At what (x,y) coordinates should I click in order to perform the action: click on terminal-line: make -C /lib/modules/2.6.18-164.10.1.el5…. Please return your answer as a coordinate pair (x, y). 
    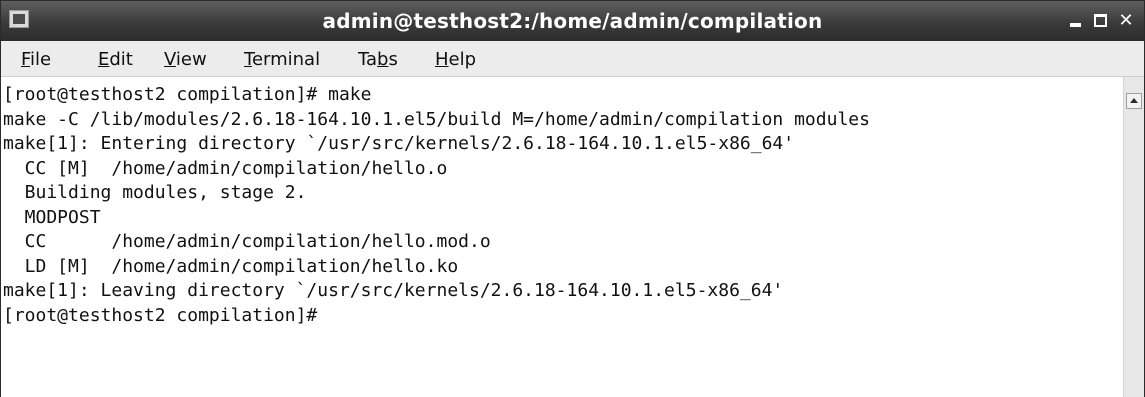
    Looking at the image, I should click on (436, 119).